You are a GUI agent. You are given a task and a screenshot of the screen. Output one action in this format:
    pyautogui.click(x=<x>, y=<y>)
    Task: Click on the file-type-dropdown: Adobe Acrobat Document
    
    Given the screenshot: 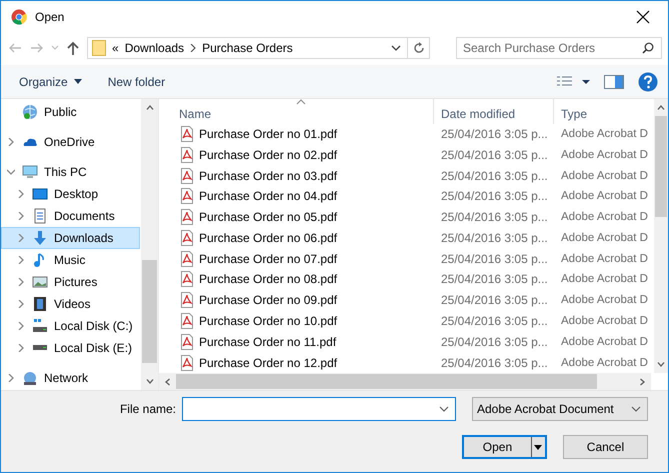 What is the action you would take?
    pyautogui.click(x=560, y=409)
    